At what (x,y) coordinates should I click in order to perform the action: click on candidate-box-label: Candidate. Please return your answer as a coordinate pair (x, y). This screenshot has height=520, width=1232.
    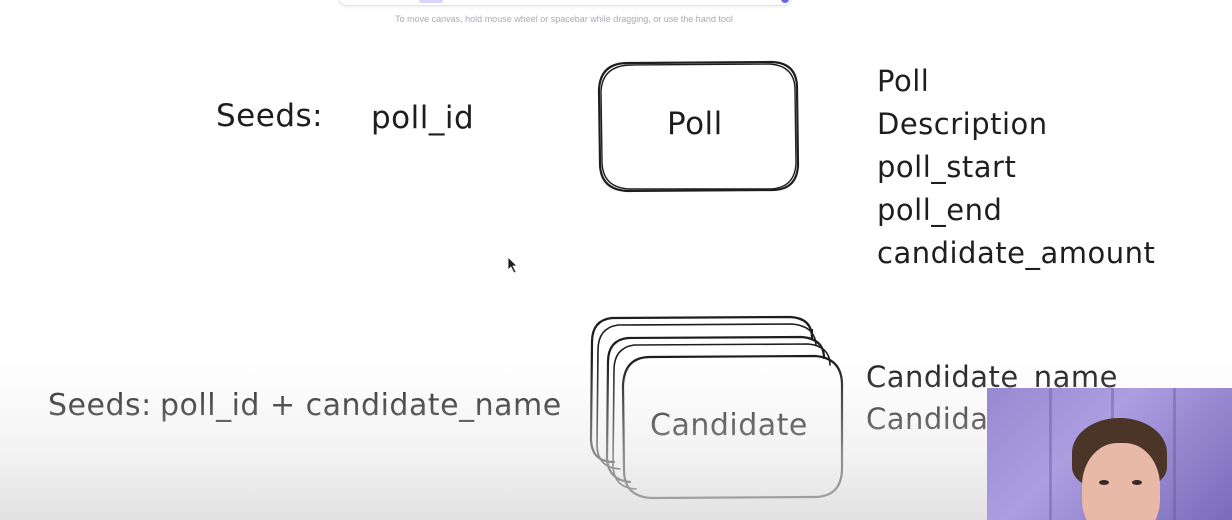
    Looking at the image, I should click on (729, 425).